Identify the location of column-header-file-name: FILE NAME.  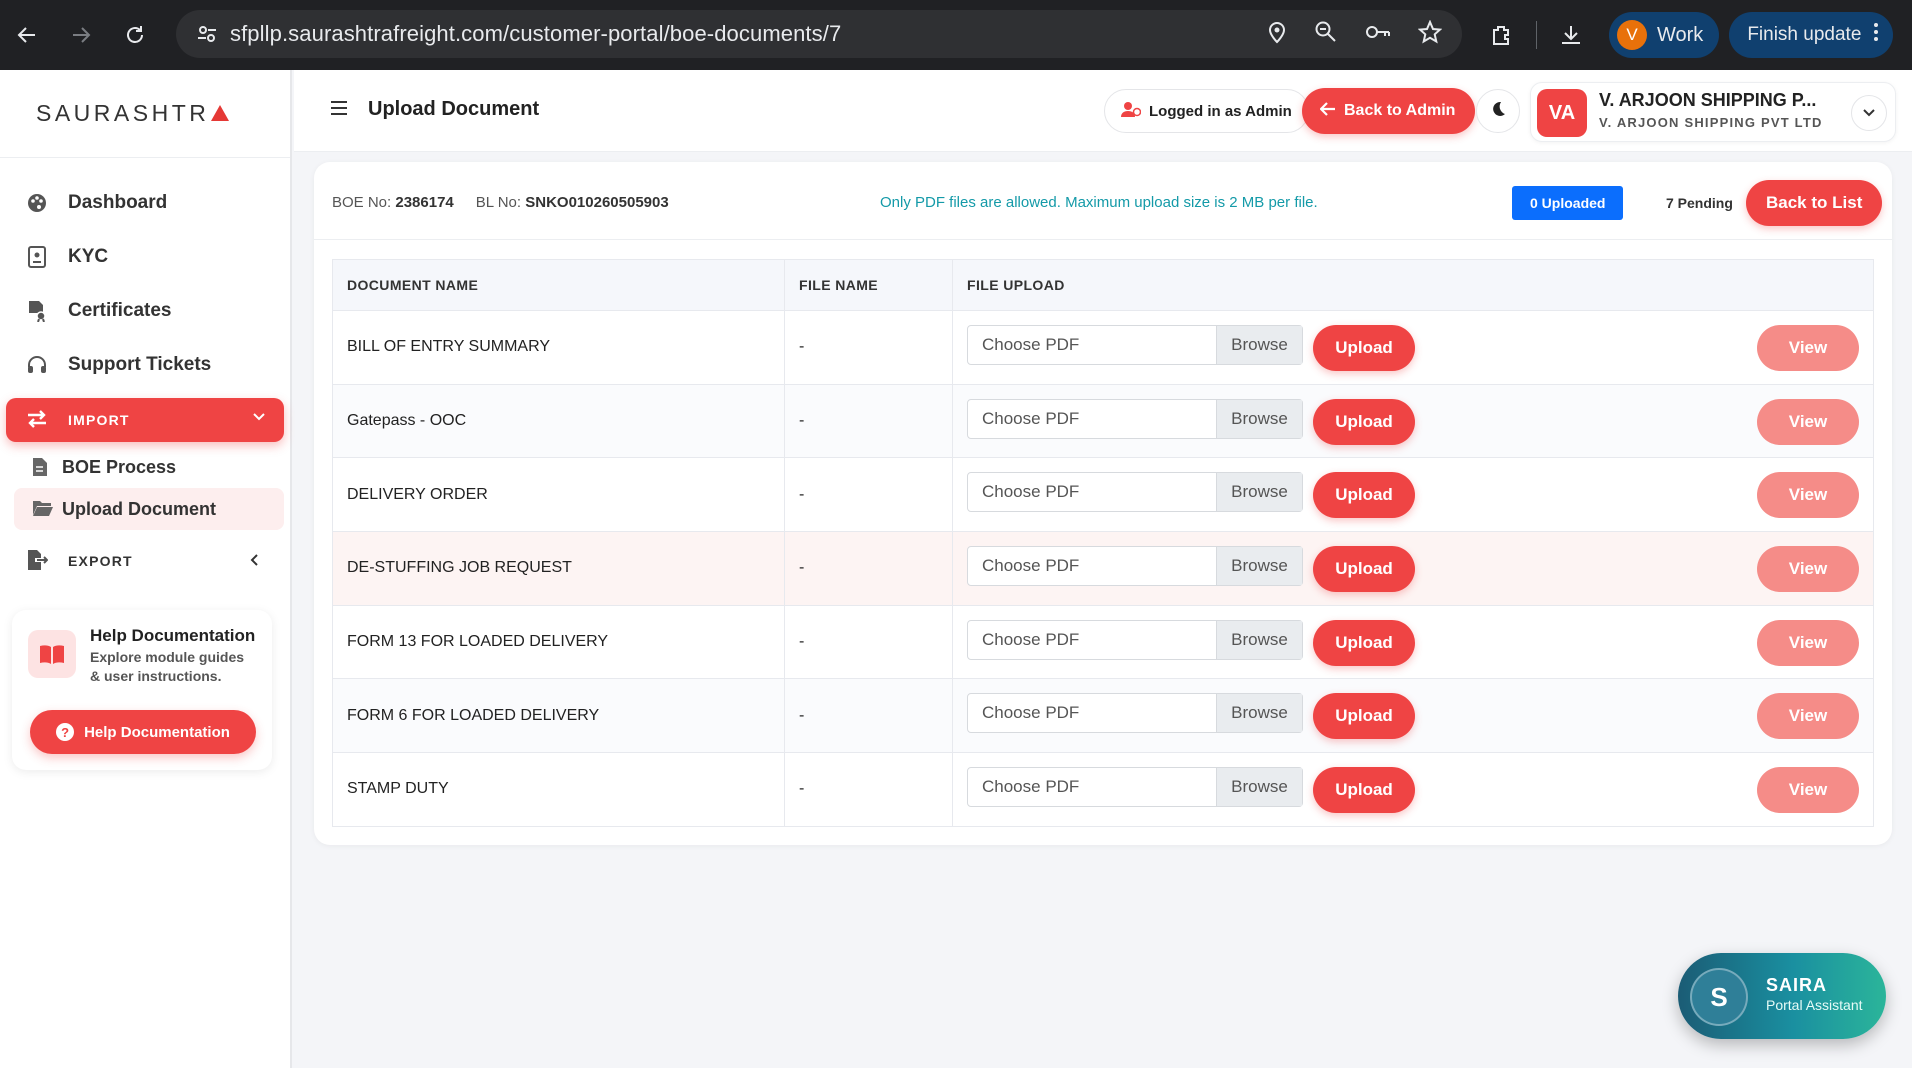
(868, 285).